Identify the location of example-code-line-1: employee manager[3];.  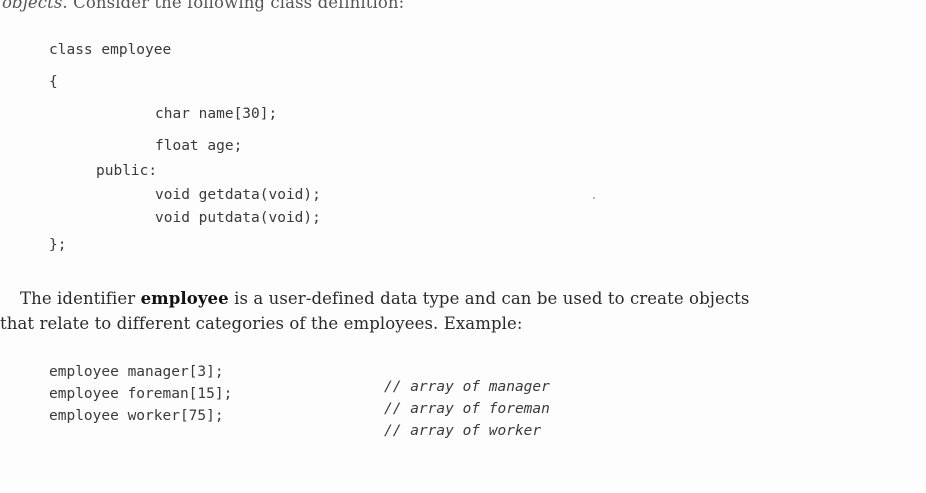
(136, 372).